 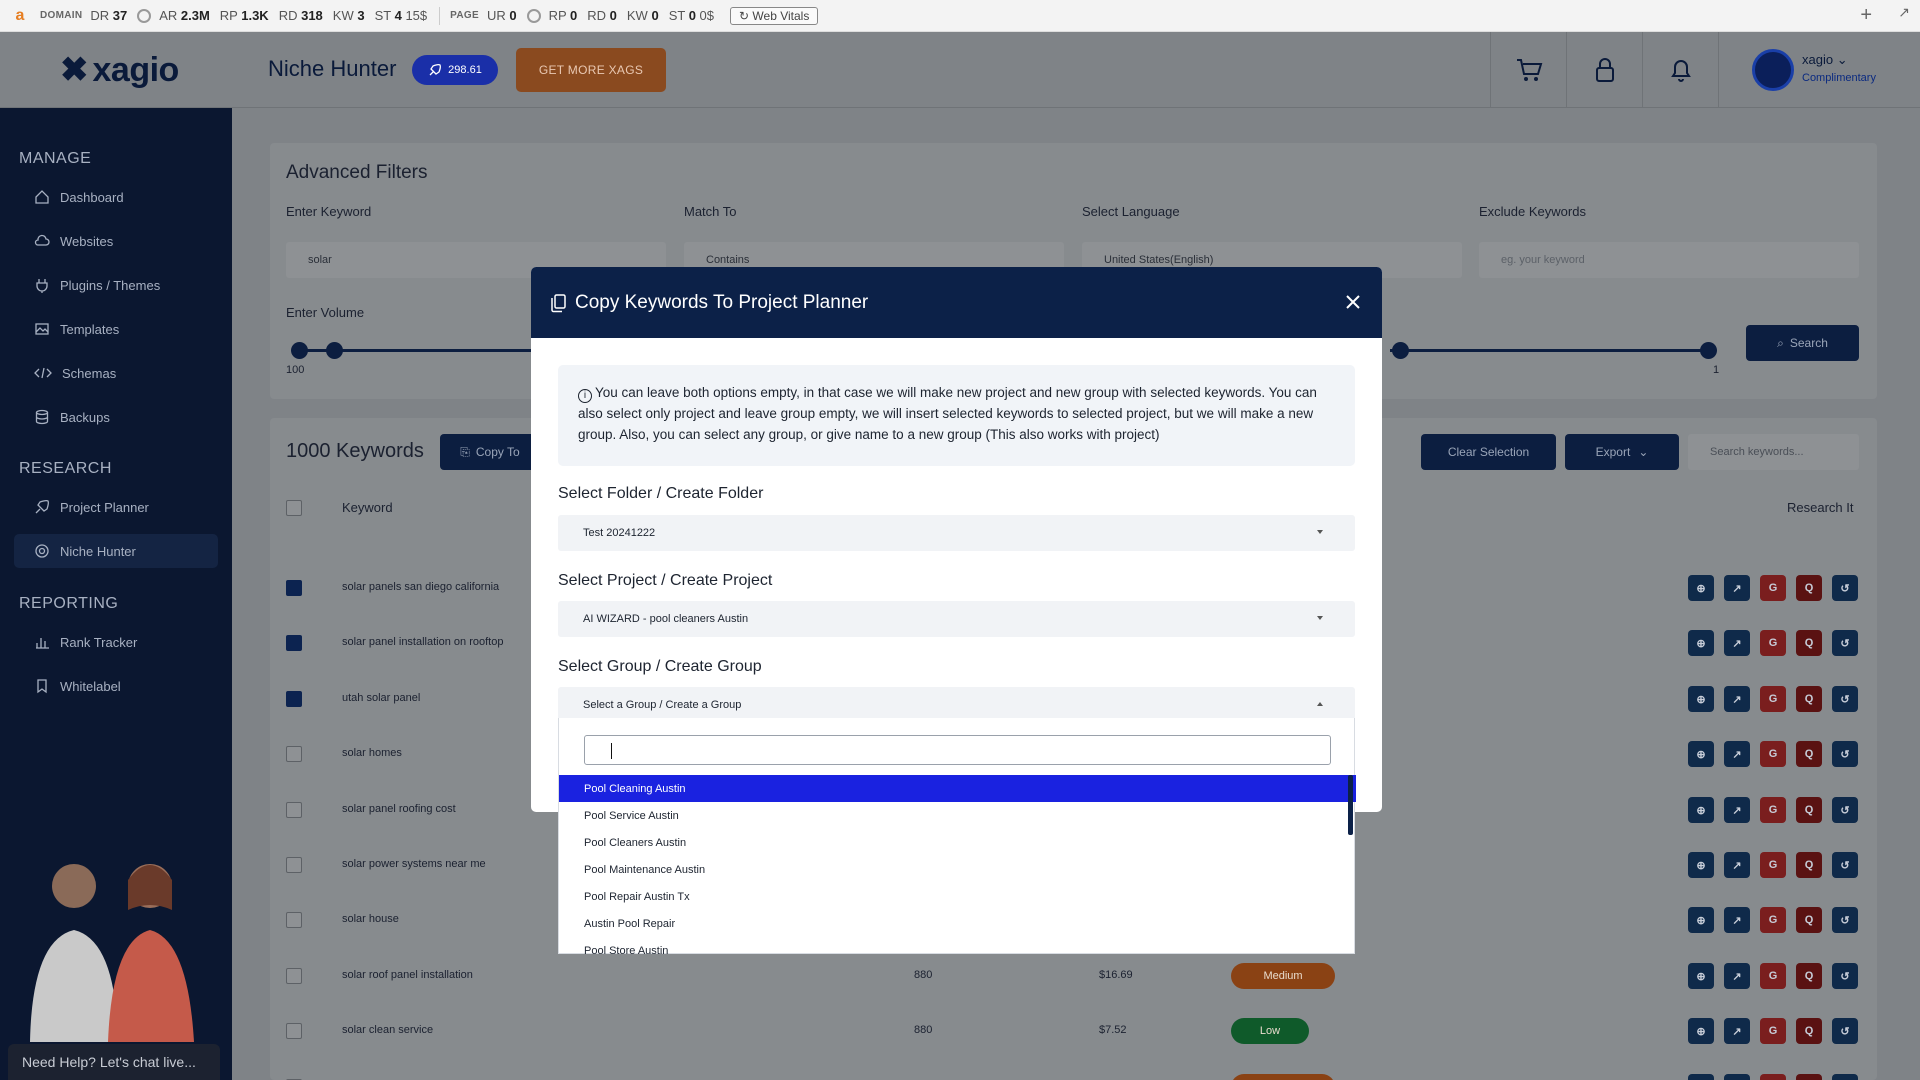 I want to click on sidebar-item-dashboard: Dashboard, so click(x=116, y=197).